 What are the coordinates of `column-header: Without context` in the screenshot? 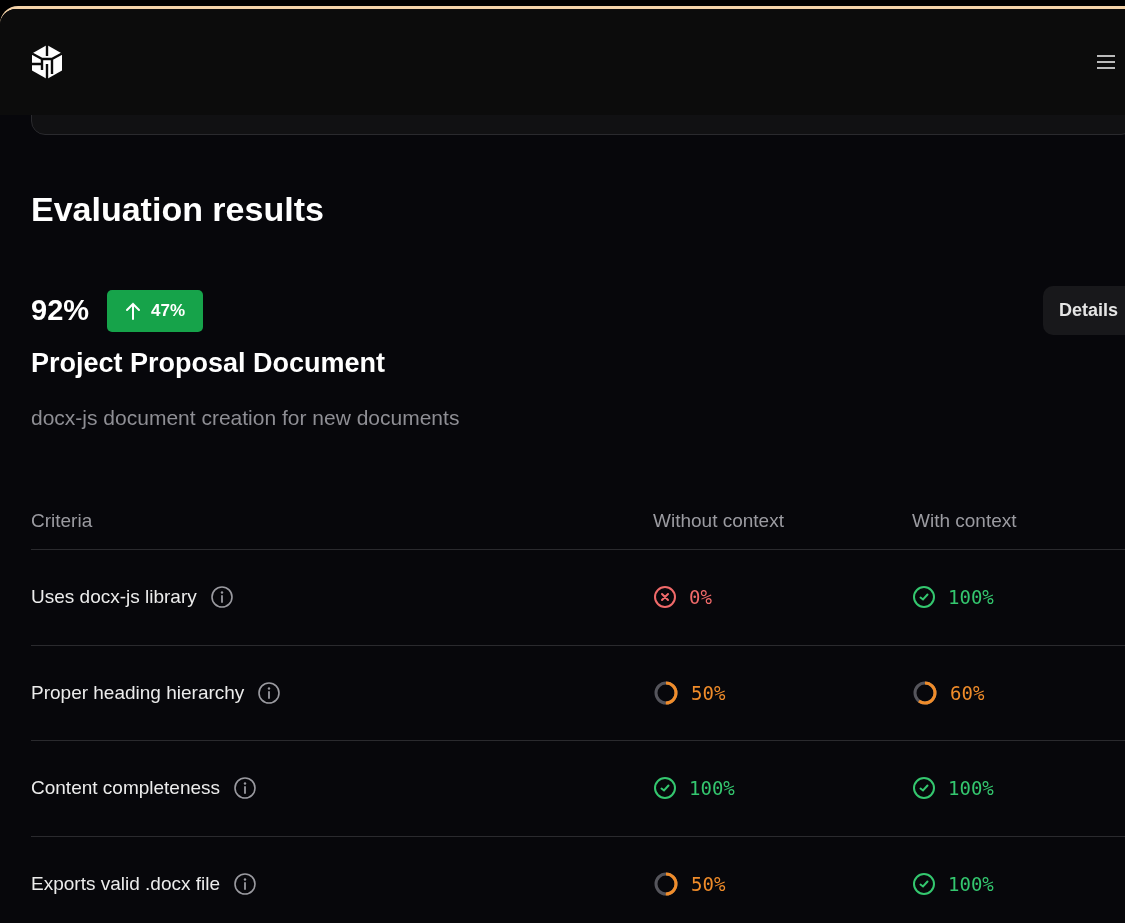 It's located at (719, 520).